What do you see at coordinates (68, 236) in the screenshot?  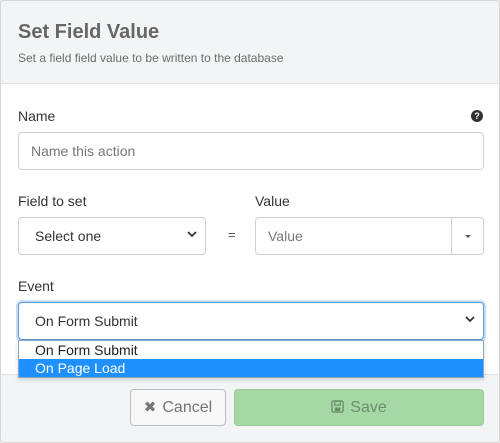 I see `field-to-set-value: Select one` at bounding box center [68, 236].